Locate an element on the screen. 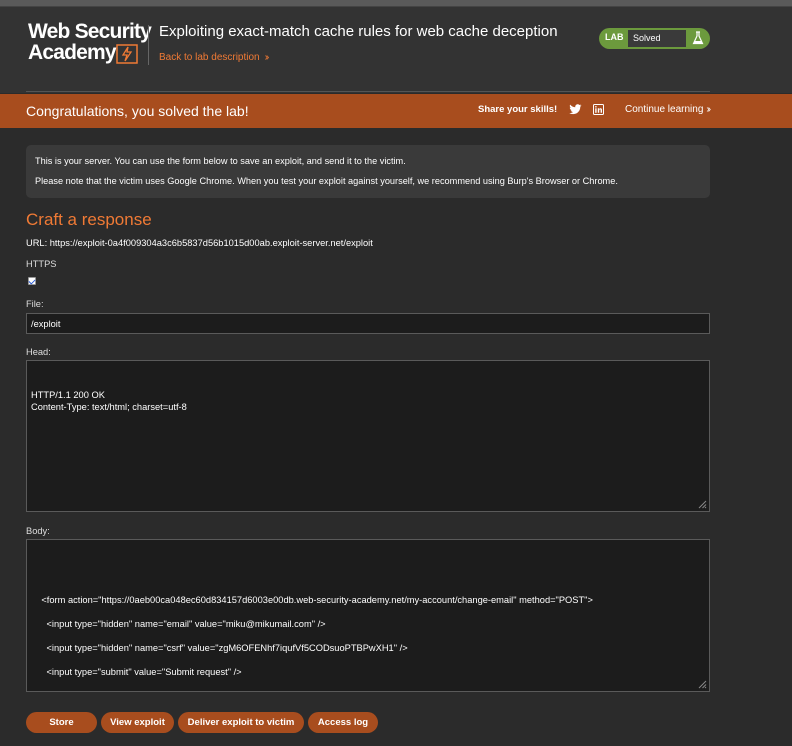 The width and height of the screenshot is (792, 746). twitter-icon is located at coordinates (575, 109).